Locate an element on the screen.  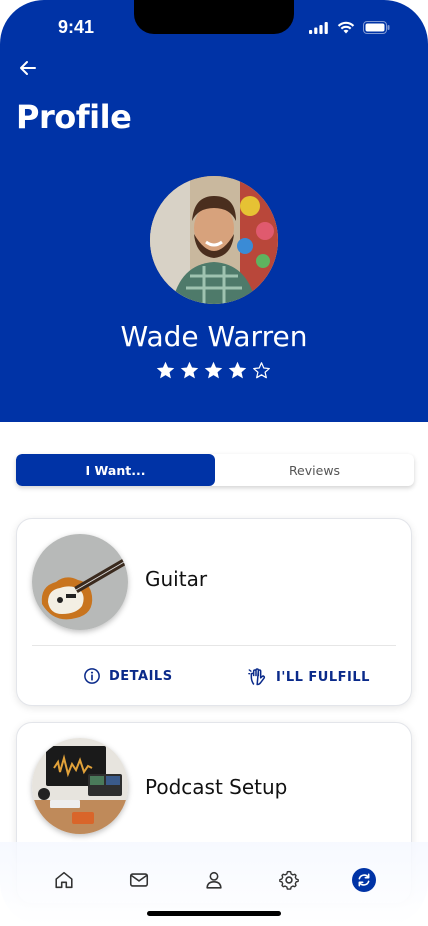
nav-exchange-active is located at coordinates (364, 880).